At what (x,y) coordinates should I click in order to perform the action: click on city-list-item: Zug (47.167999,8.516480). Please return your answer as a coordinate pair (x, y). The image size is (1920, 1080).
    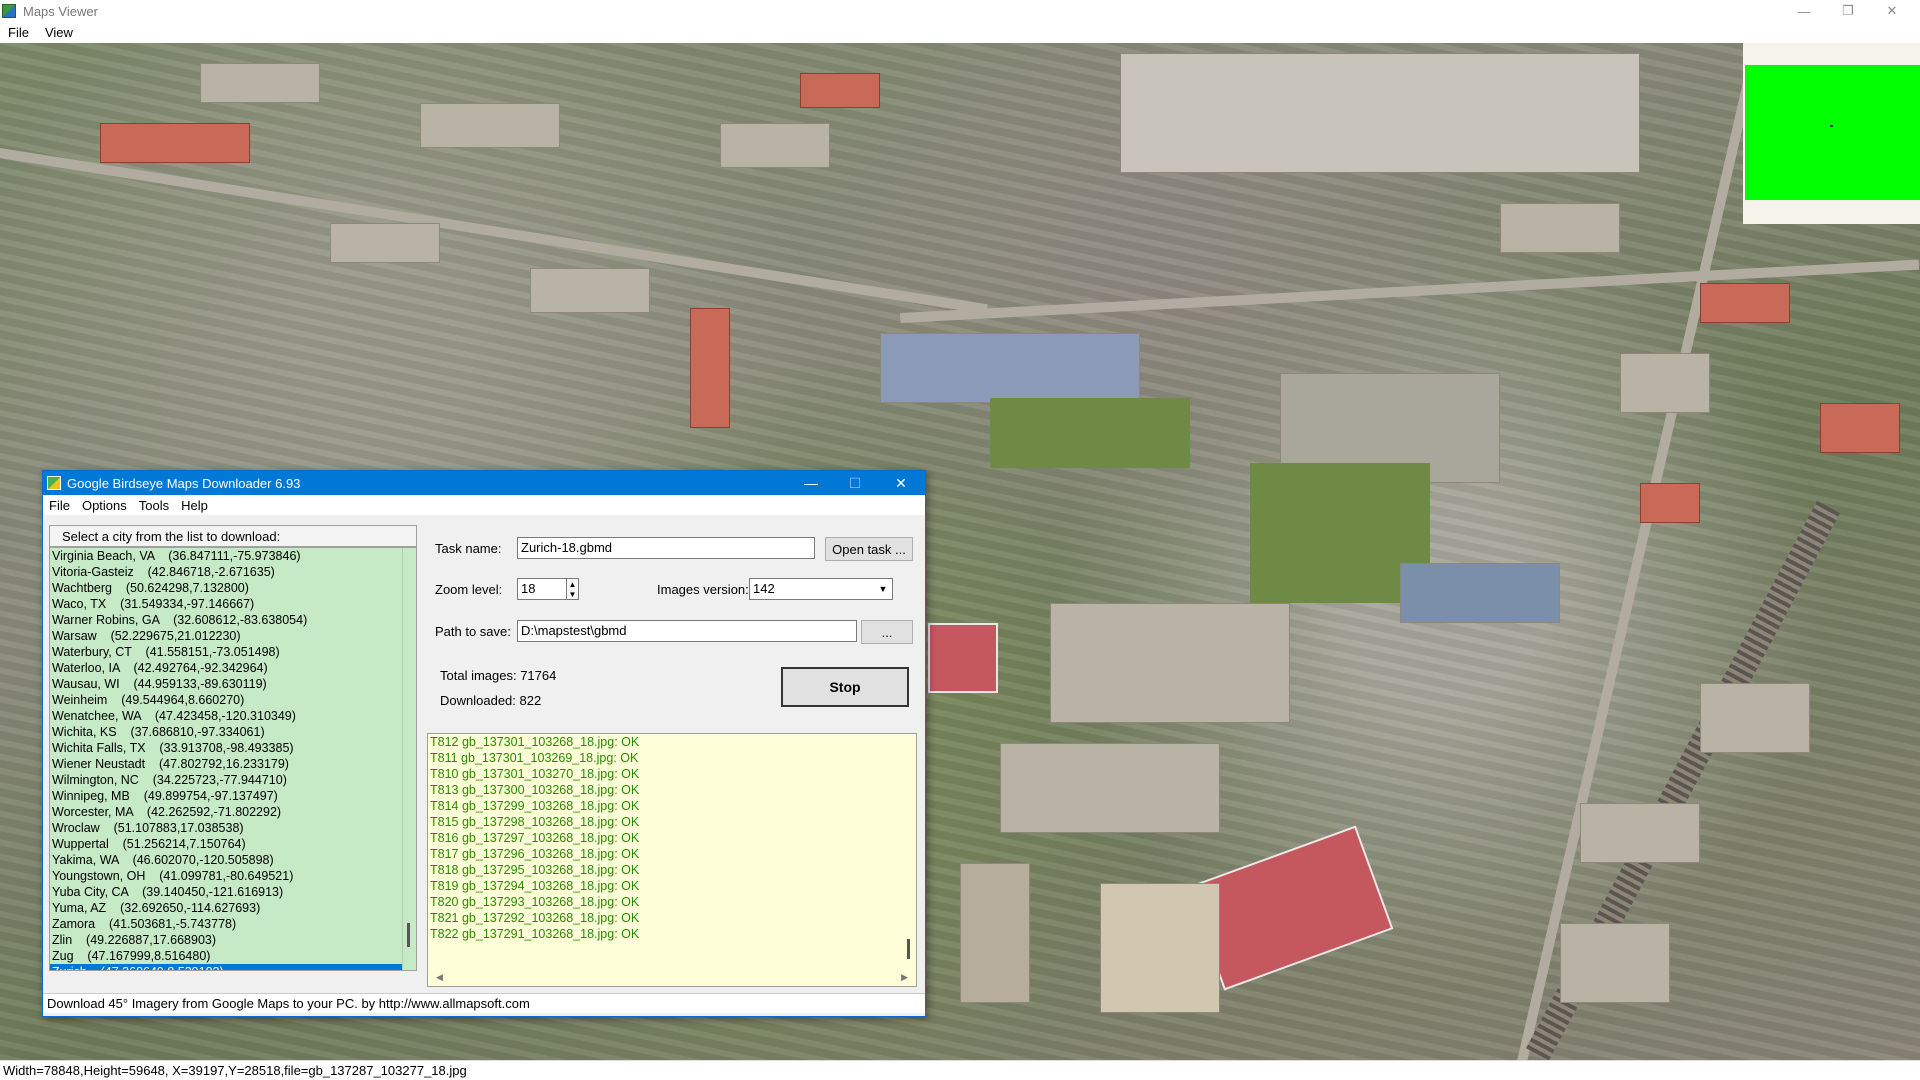
    Looking at the image, I should click on (233, 956).